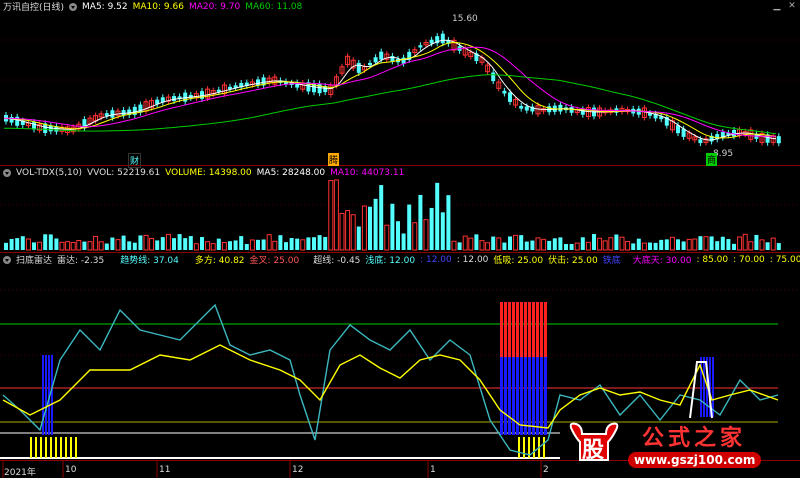  Describe the element at coordinates (712, 259) in the screenshot. I see `v85-value: : 85.00` at that location.